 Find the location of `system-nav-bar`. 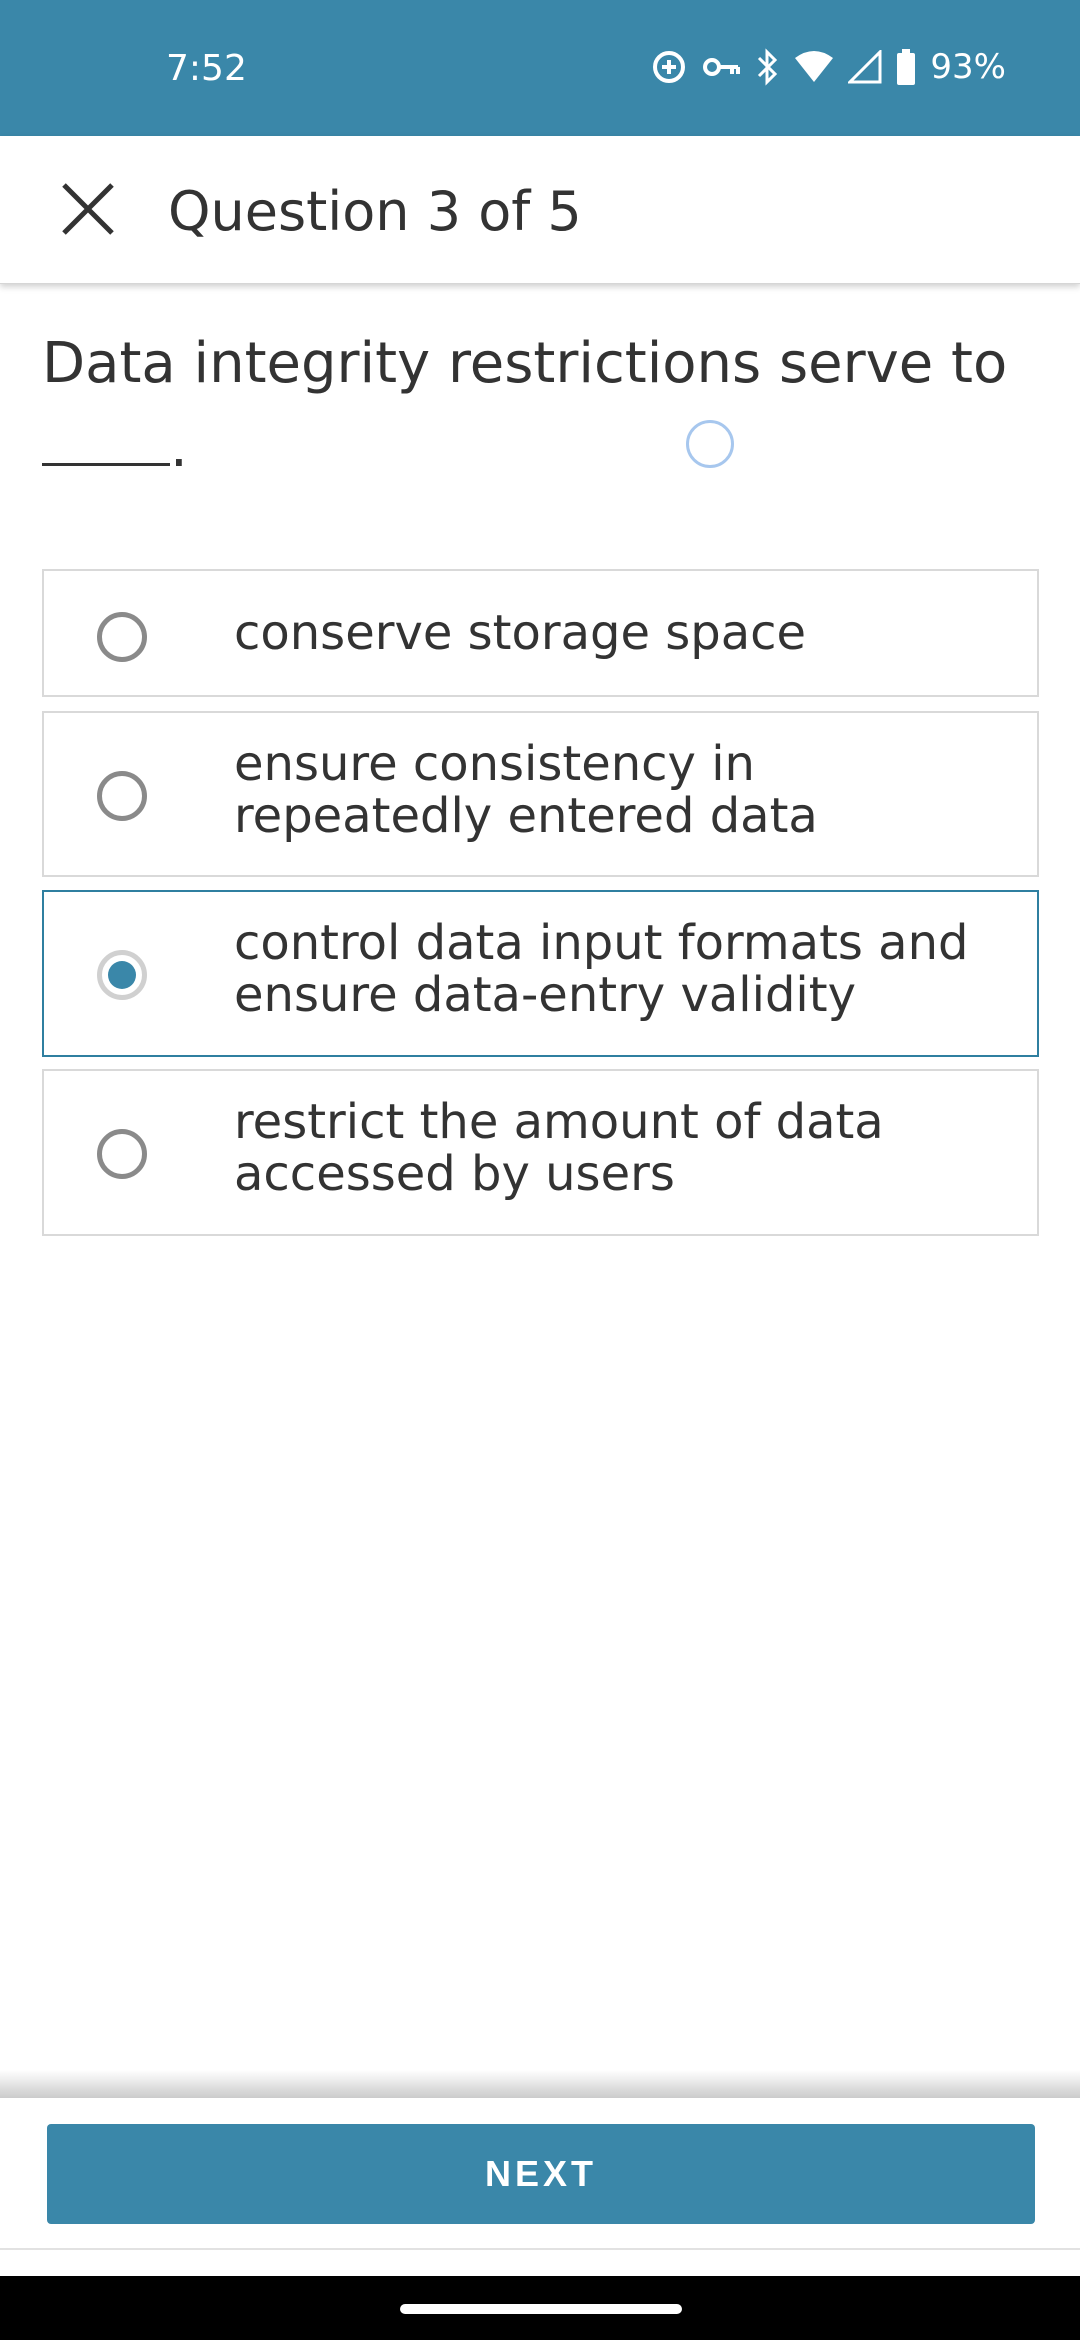

system-nav-bar is located at coordinates (540, 2308).